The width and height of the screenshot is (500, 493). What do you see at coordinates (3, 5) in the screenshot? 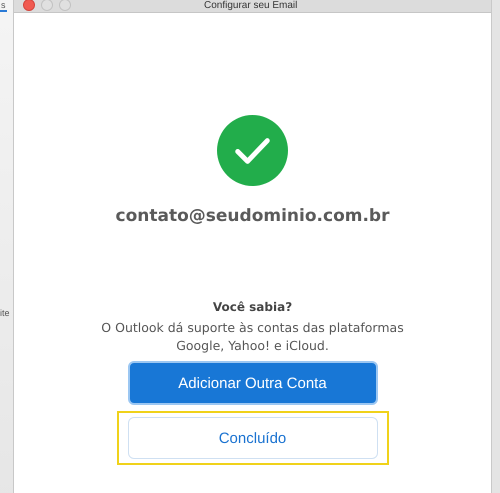
I see `label-text: s` at bounding box center [3, 5].